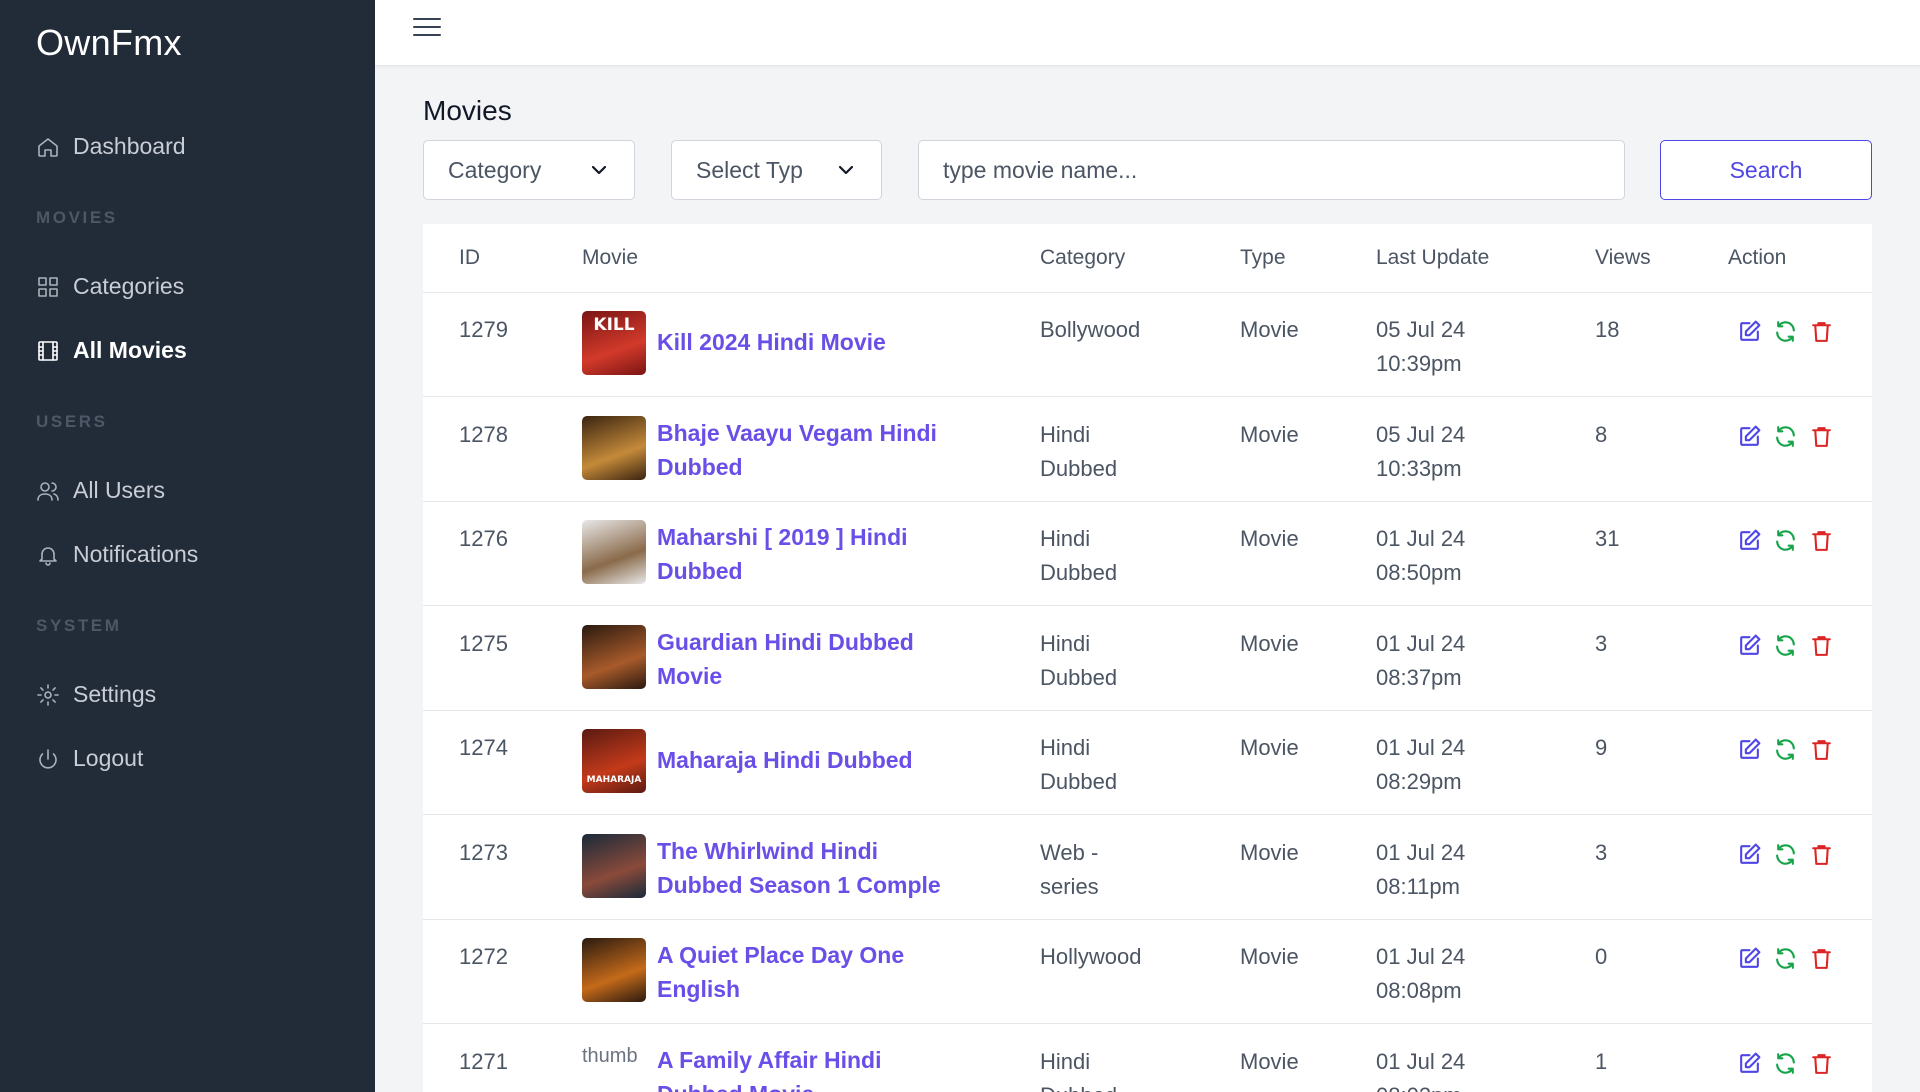  What do you see at coordinates (1607, 538) in the screenshot?
I see `cell-views: 31` at bounding box center [1607, 538].